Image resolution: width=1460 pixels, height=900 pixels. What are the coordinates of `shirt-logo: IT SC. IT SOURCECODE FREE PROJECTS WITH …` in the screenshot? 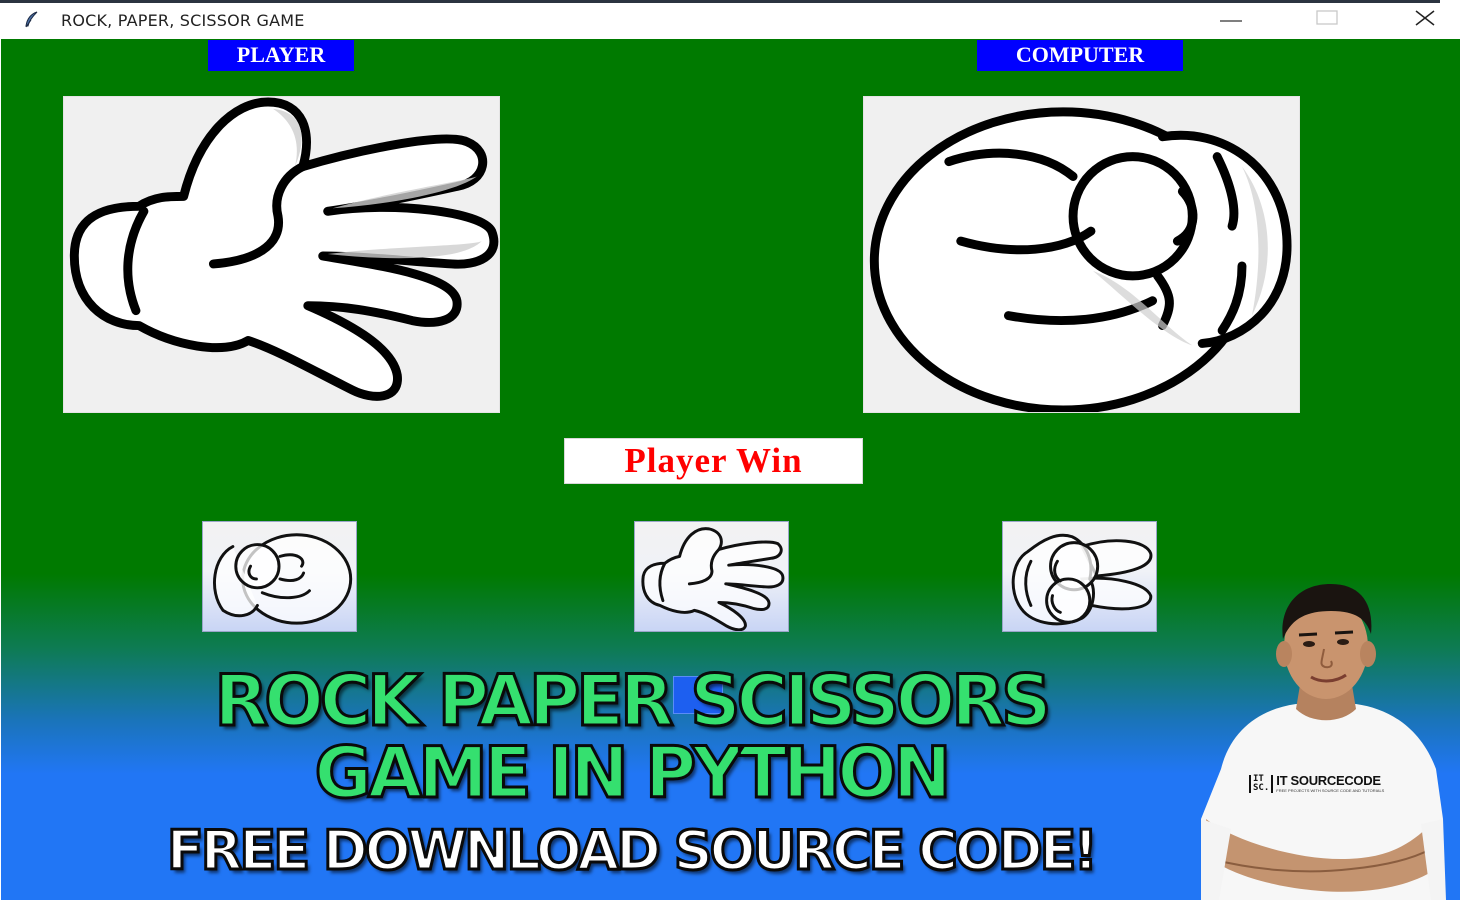 It's located at (1316, 783).